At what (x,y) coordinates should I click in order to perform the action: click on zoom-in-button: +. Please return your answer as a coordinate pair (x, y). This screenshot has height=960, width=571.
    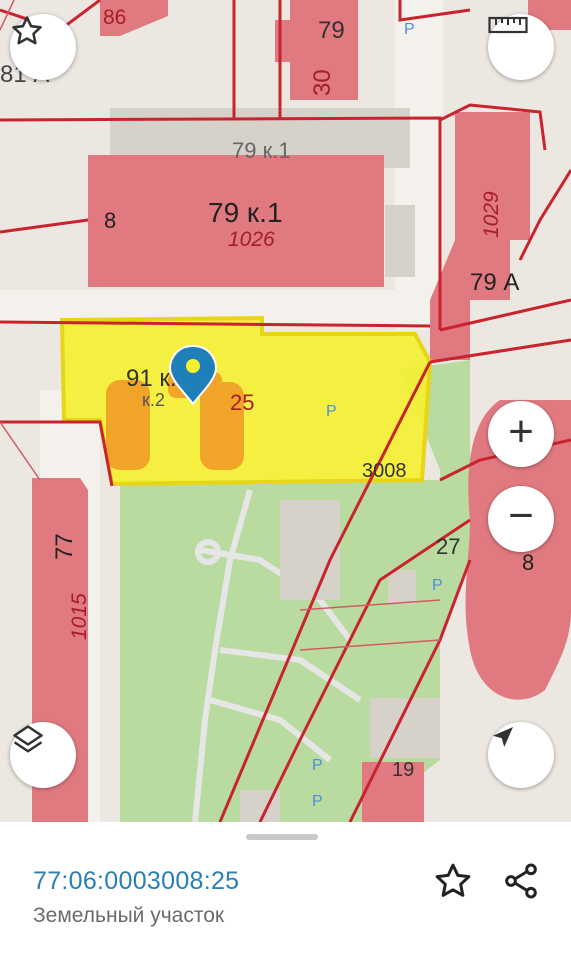
    Looking at the image, I should click on (521, 434).